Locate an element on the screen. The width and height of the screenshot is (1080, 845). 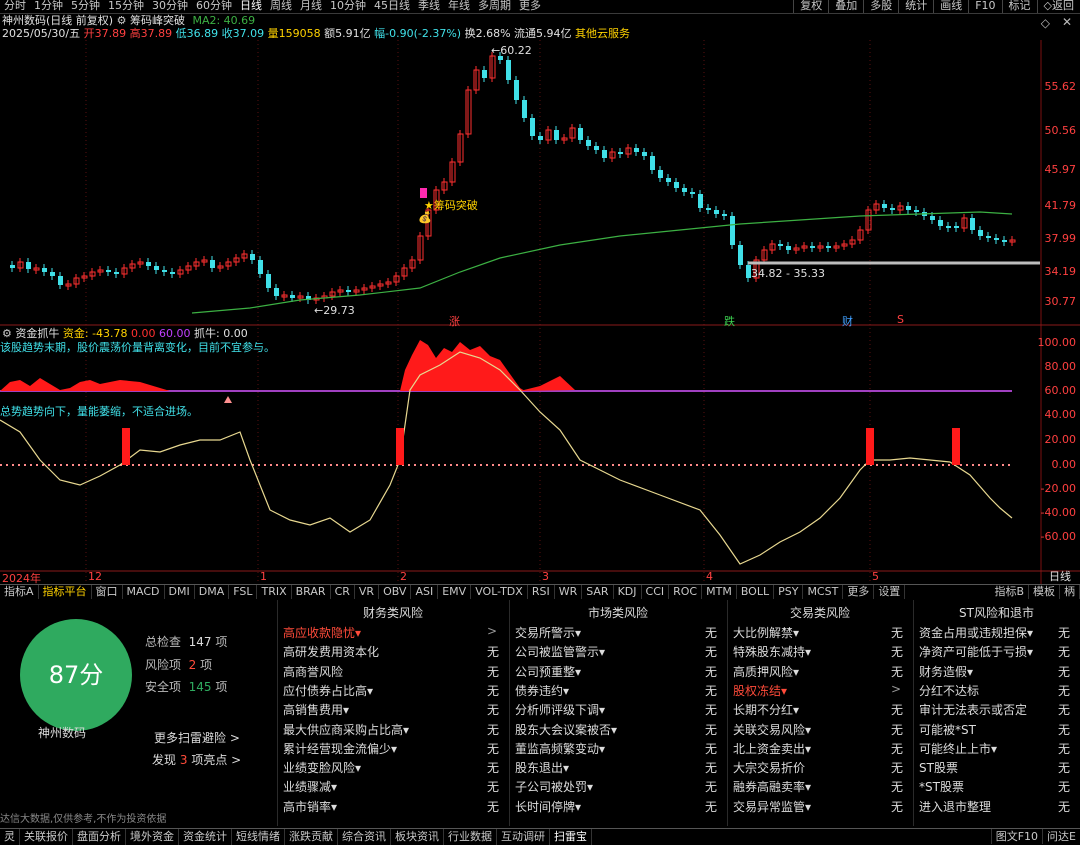
toolbar-button: 多股 is located at coordinates (880, 6).